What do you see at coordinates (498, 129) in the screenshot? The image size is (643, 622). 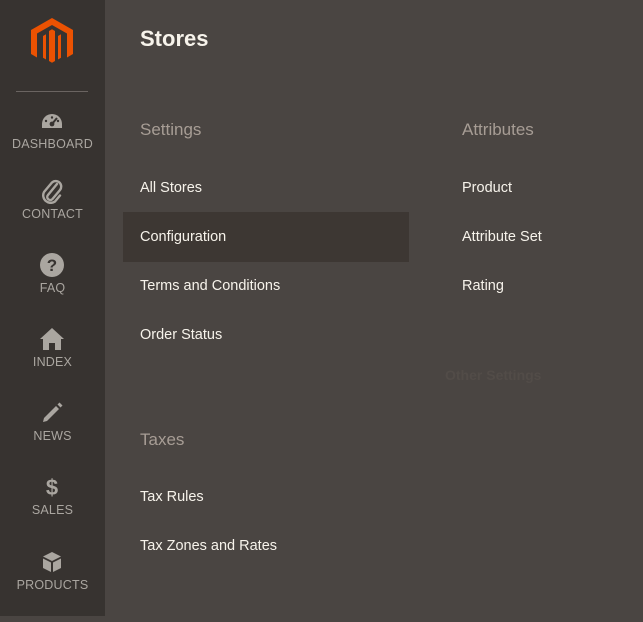 I see `attributes-section-title: Attributes` at bounding box center [498, 129].